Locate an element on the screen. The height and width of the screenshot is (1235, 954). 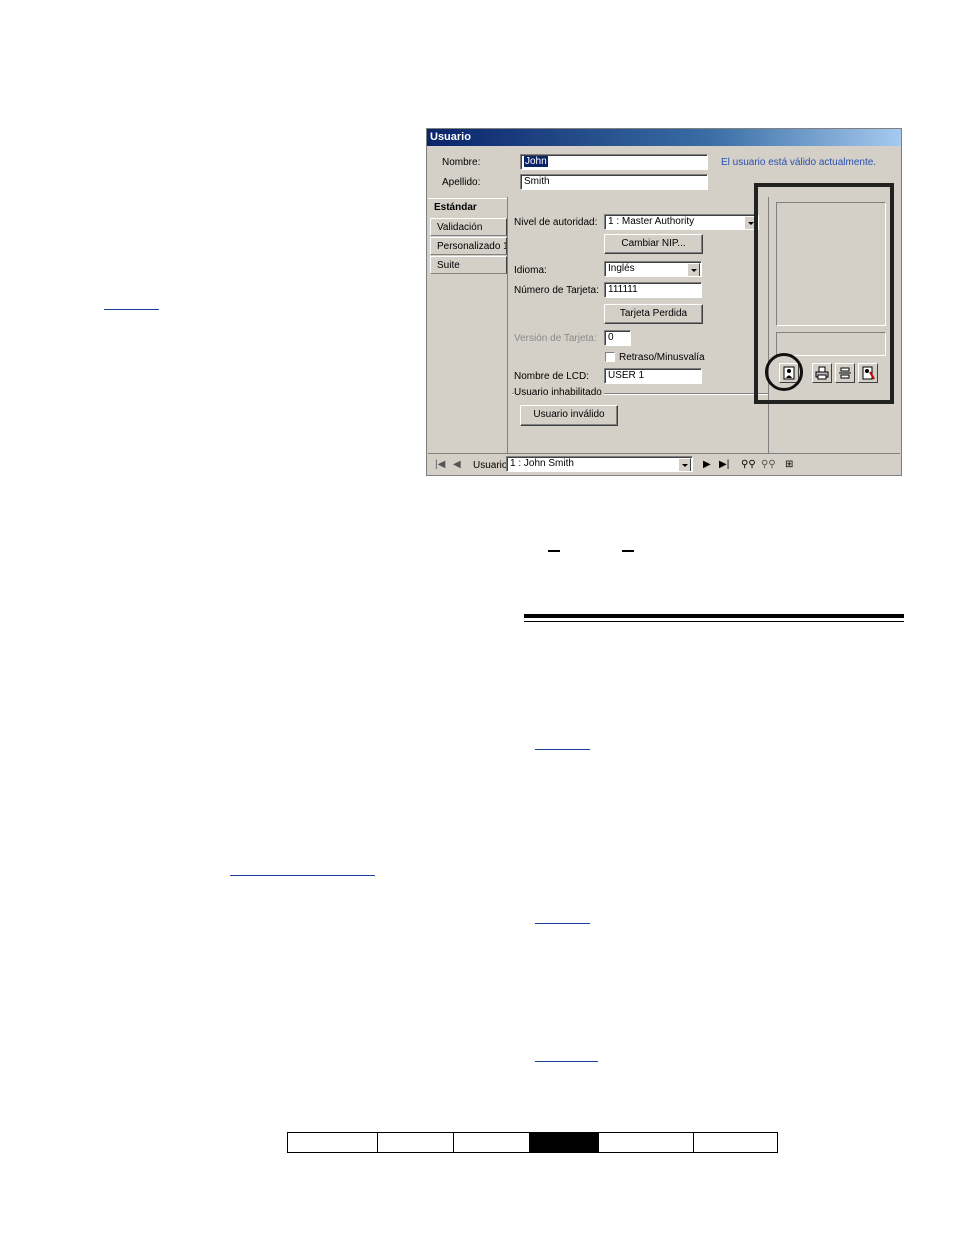
card-number-field: 111111 is located at coordinates (653, 290).